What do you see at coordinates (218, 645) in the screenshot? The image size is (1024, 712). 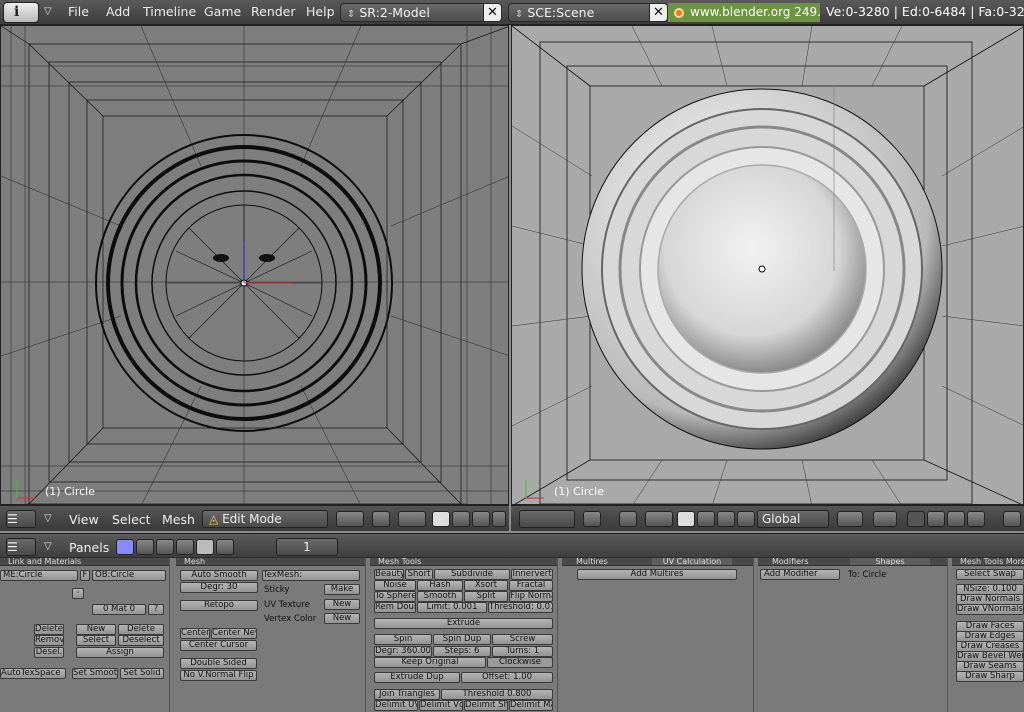 I see `center-cursor-button: Center Cursor` at bounding box center [218, 645].